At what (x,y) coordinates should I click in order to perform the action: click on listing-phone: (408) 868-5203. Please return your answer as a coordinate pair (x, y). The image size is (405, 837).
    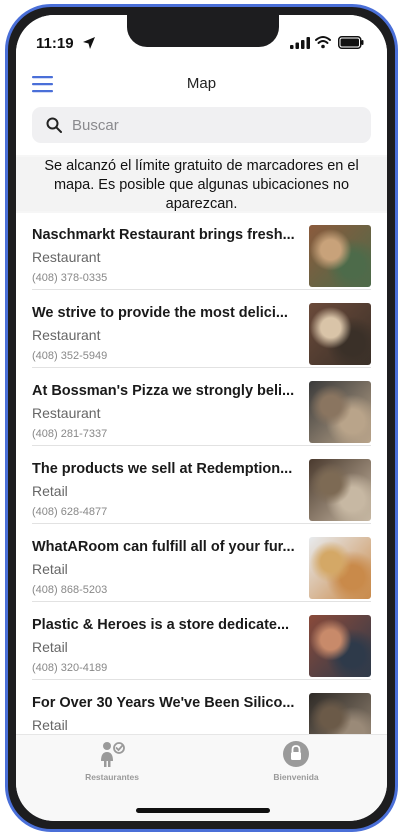
    Looking at the image, I should click on (69, 590).